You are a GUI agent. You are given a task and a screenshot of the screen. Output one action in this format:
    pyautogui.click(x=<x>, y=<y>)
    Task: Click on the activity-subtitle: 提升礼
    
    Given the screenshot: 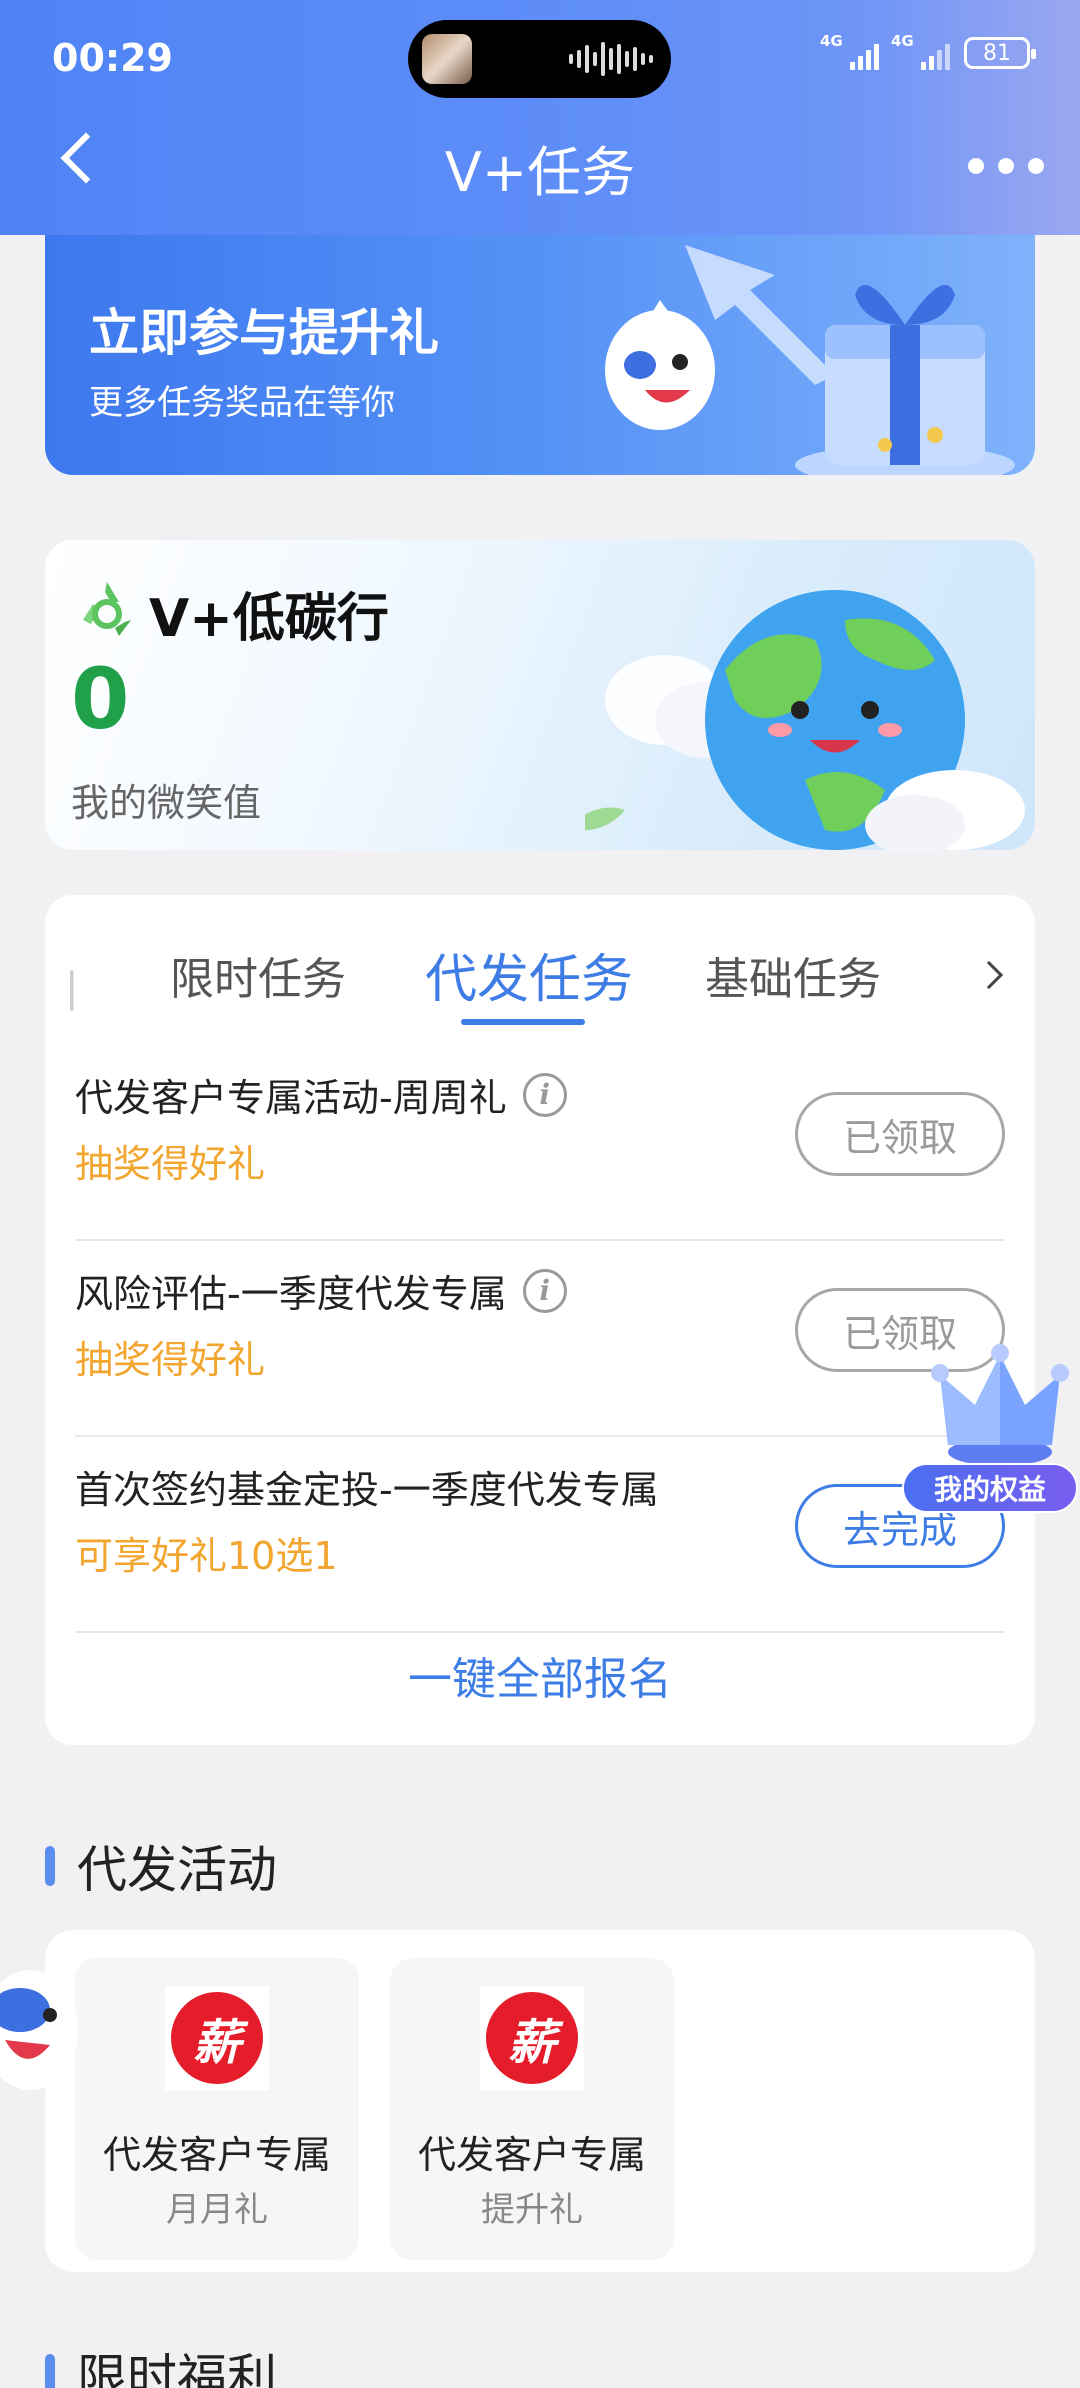 What is the action you would take?
    pyautogui.click(x=532, y=2210)
    